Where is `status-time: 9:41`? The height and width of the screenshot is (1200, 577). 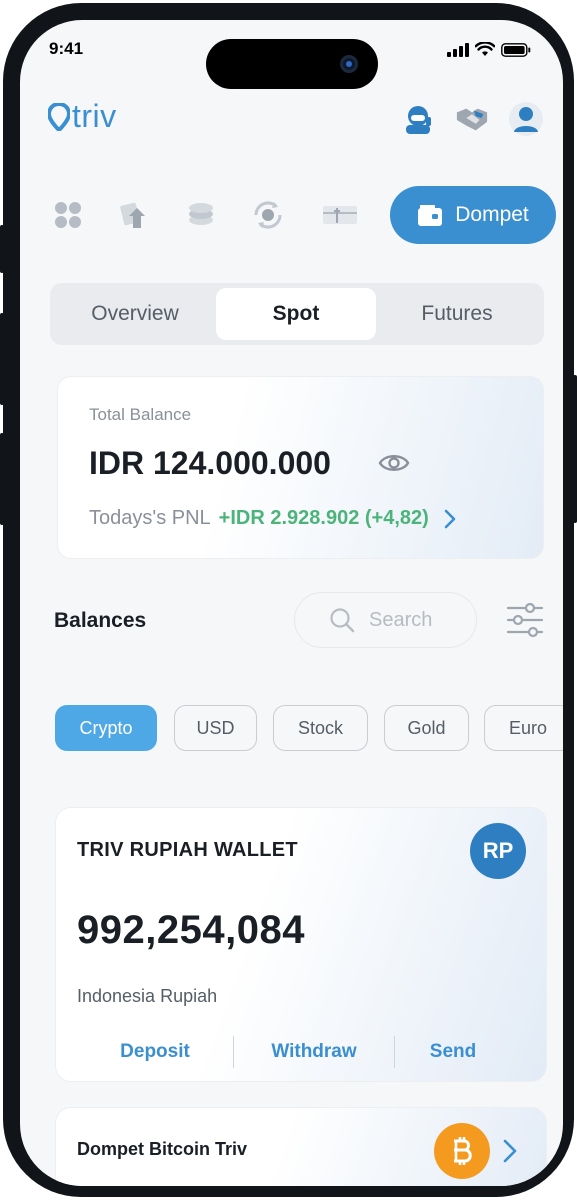
status-time: 9:41 is located at coordinates (66, 48).